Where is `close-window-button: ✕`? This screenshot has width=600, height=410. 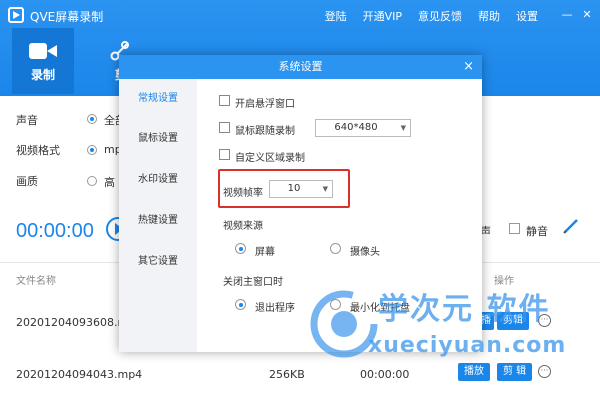 close-window-button: ✕ is located at coordinates (587, 16).